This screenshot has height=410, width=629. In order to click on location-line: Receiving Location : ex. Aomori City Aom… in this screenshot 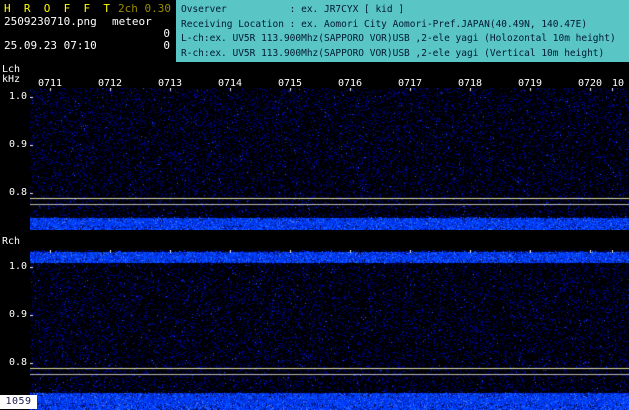, I will do `click(384, 24)`.